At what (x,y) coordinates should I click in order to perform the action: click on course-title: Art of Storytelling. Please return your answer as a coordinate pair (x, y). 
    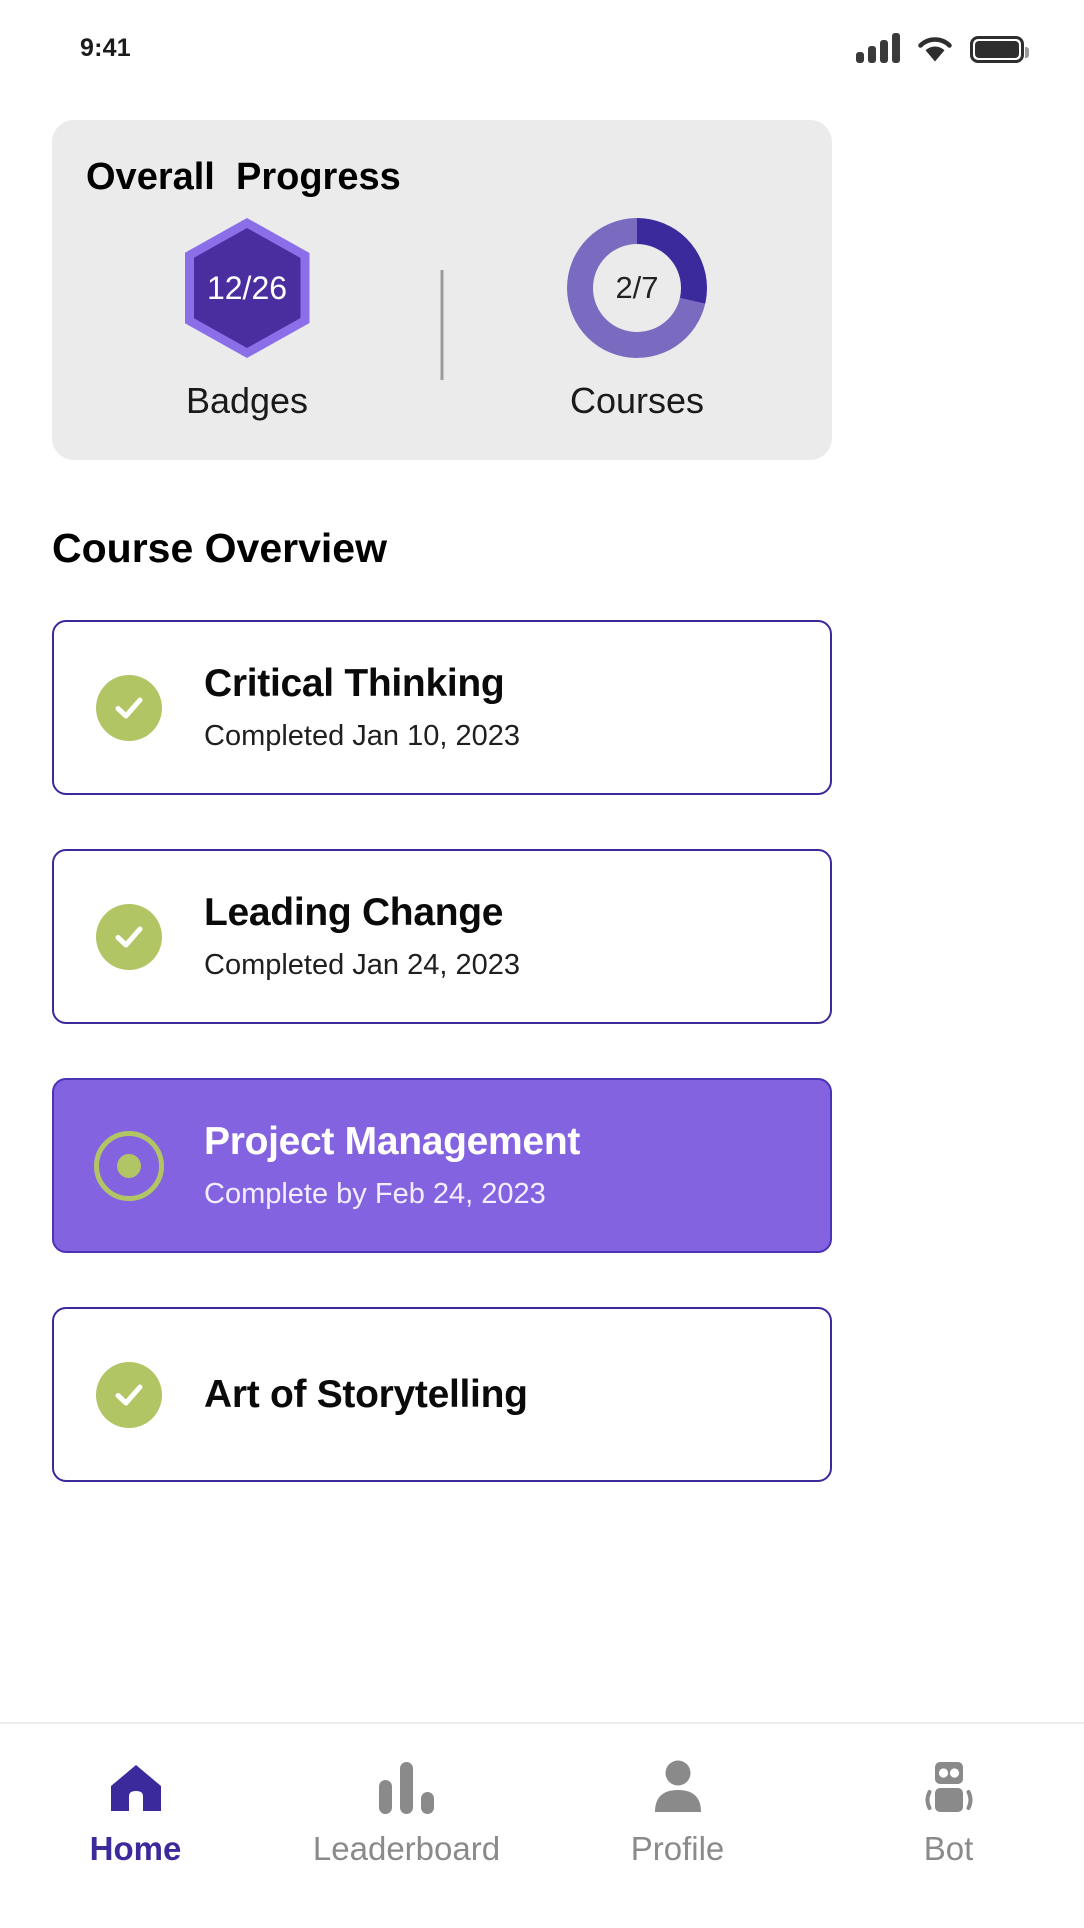
    Looking at the image, I should click on (366, 1394).